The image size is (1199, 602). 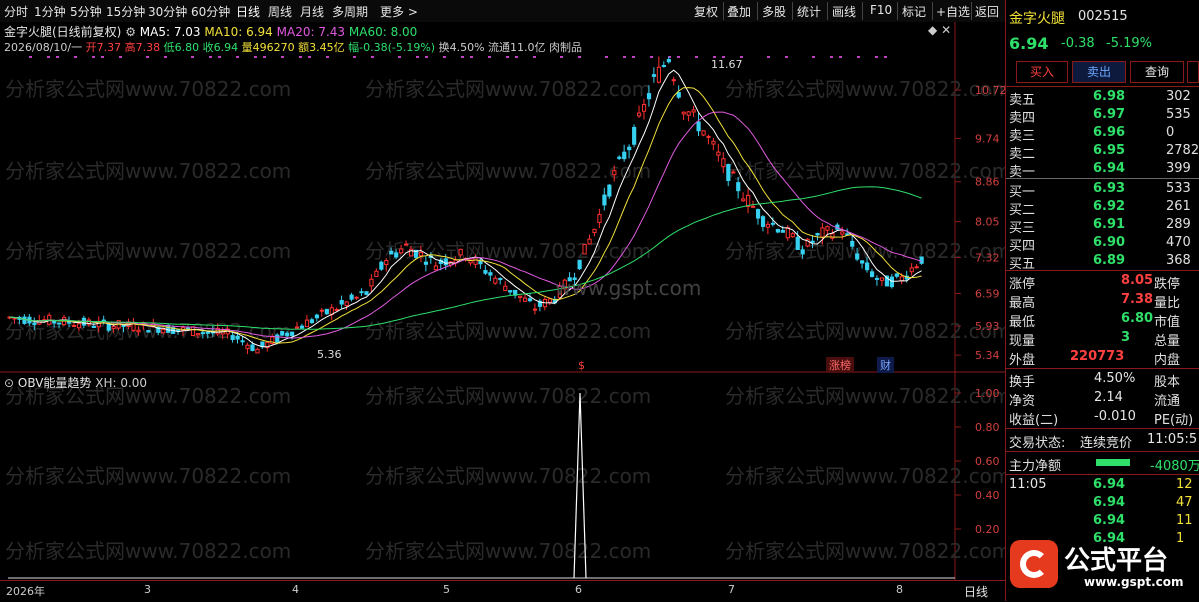 What do you see at coordinates (1167, 360) in the screenshot?
I see `stat-label: 内盘` at bounding box center [1167, 360].